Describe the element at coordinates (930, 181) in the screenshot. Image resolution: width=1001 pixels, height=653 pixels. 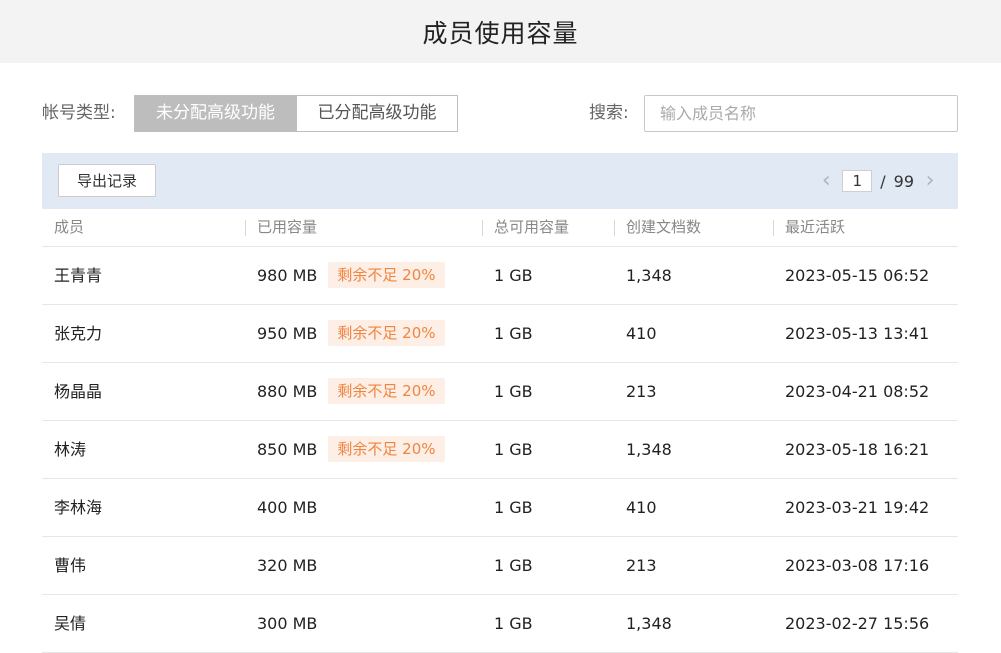
I see `chevron-right-icon: ›` at that location.